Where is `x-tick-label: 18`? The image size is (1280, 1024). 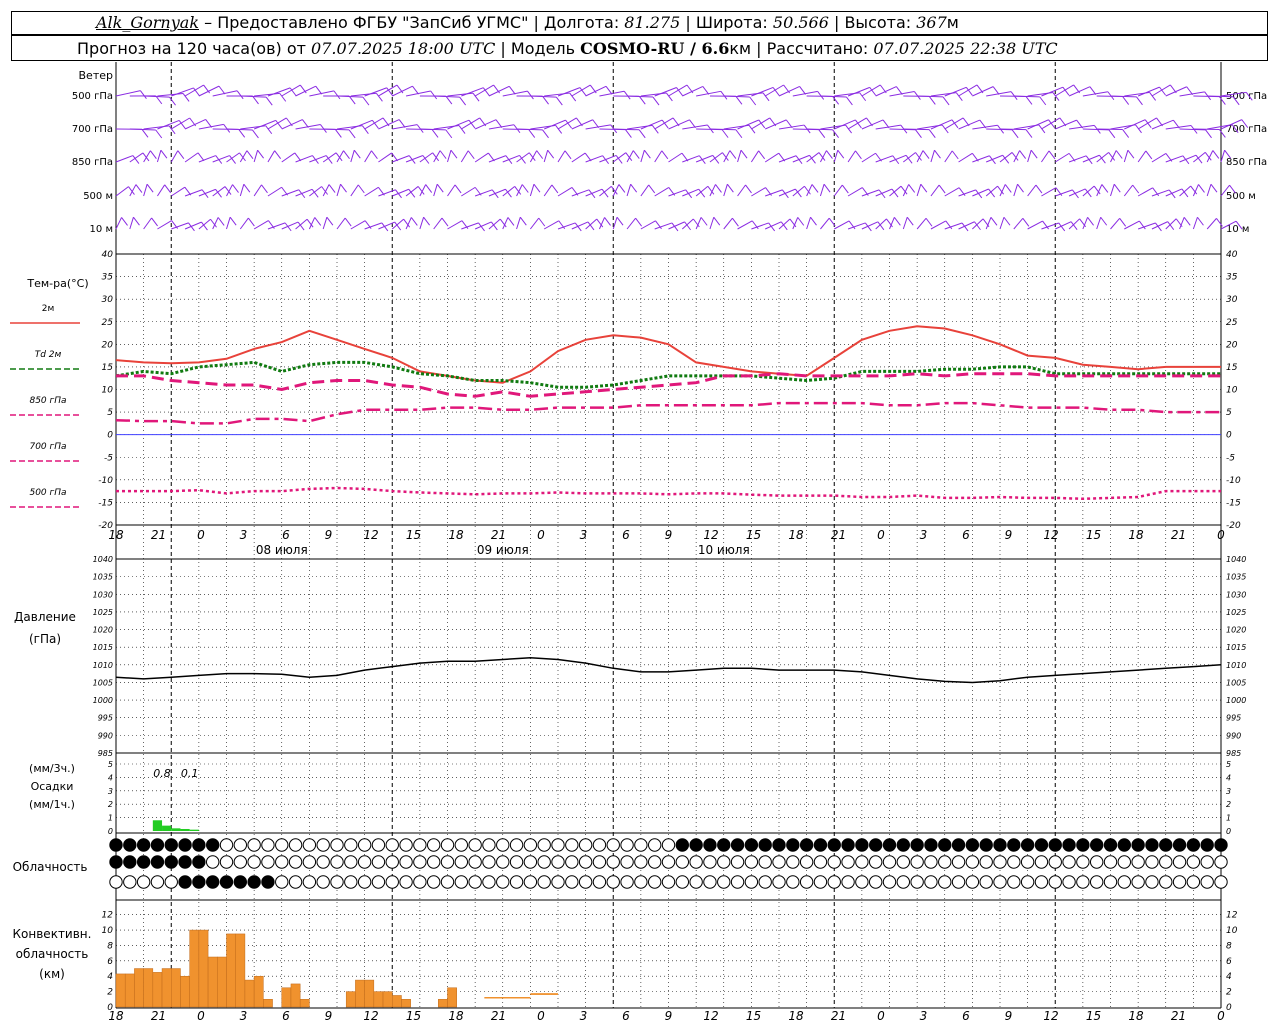
x-tick-label: 18 is located at coordinates (456, 1016).